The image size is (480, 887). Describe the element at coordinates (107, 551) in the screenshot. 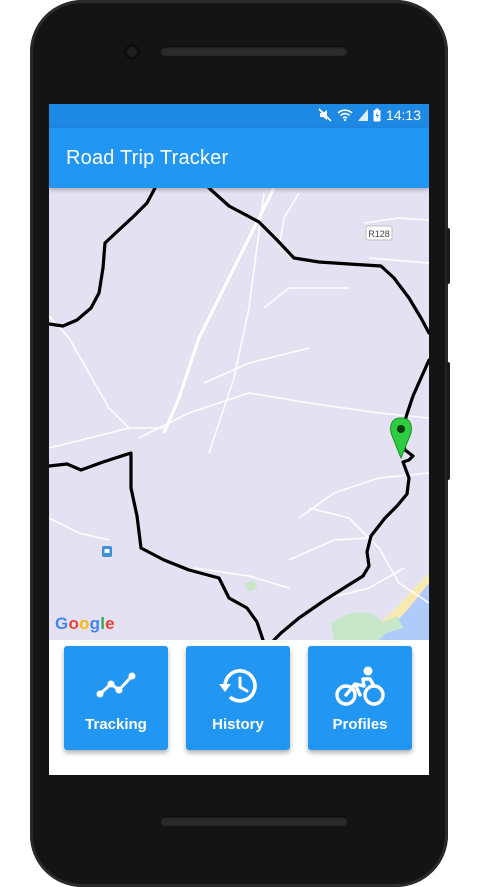

I see `map-poi-icon` at that location.